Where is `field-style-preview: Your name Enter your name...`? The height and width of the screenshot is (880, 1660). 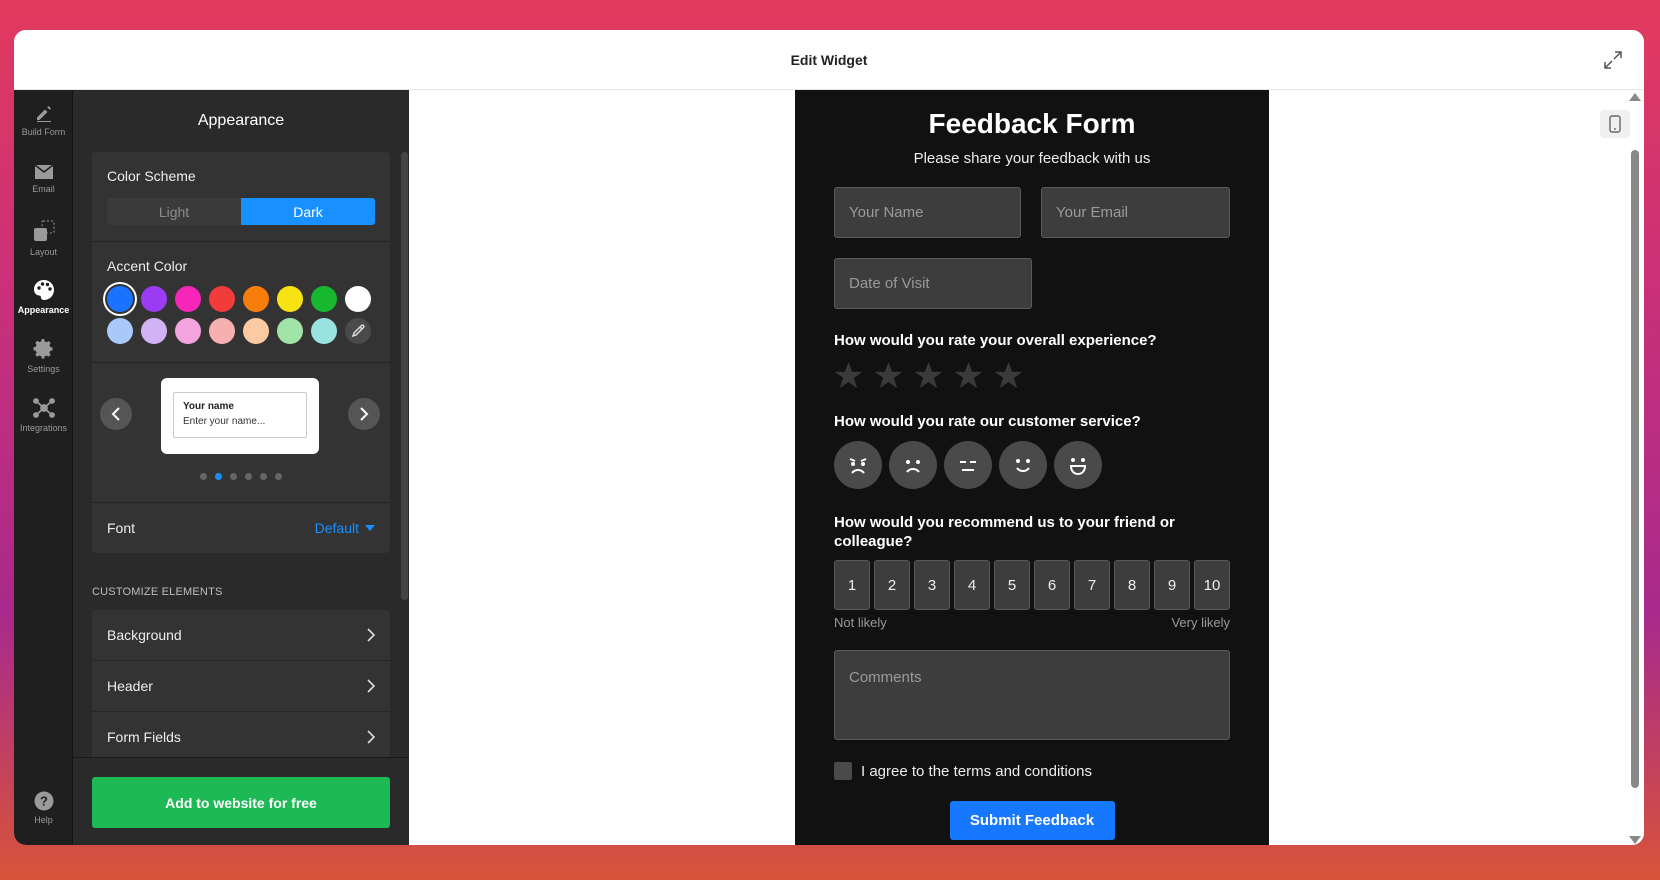 field-style-preview: Your name Enter your name... is located at coordinates (240, 416).